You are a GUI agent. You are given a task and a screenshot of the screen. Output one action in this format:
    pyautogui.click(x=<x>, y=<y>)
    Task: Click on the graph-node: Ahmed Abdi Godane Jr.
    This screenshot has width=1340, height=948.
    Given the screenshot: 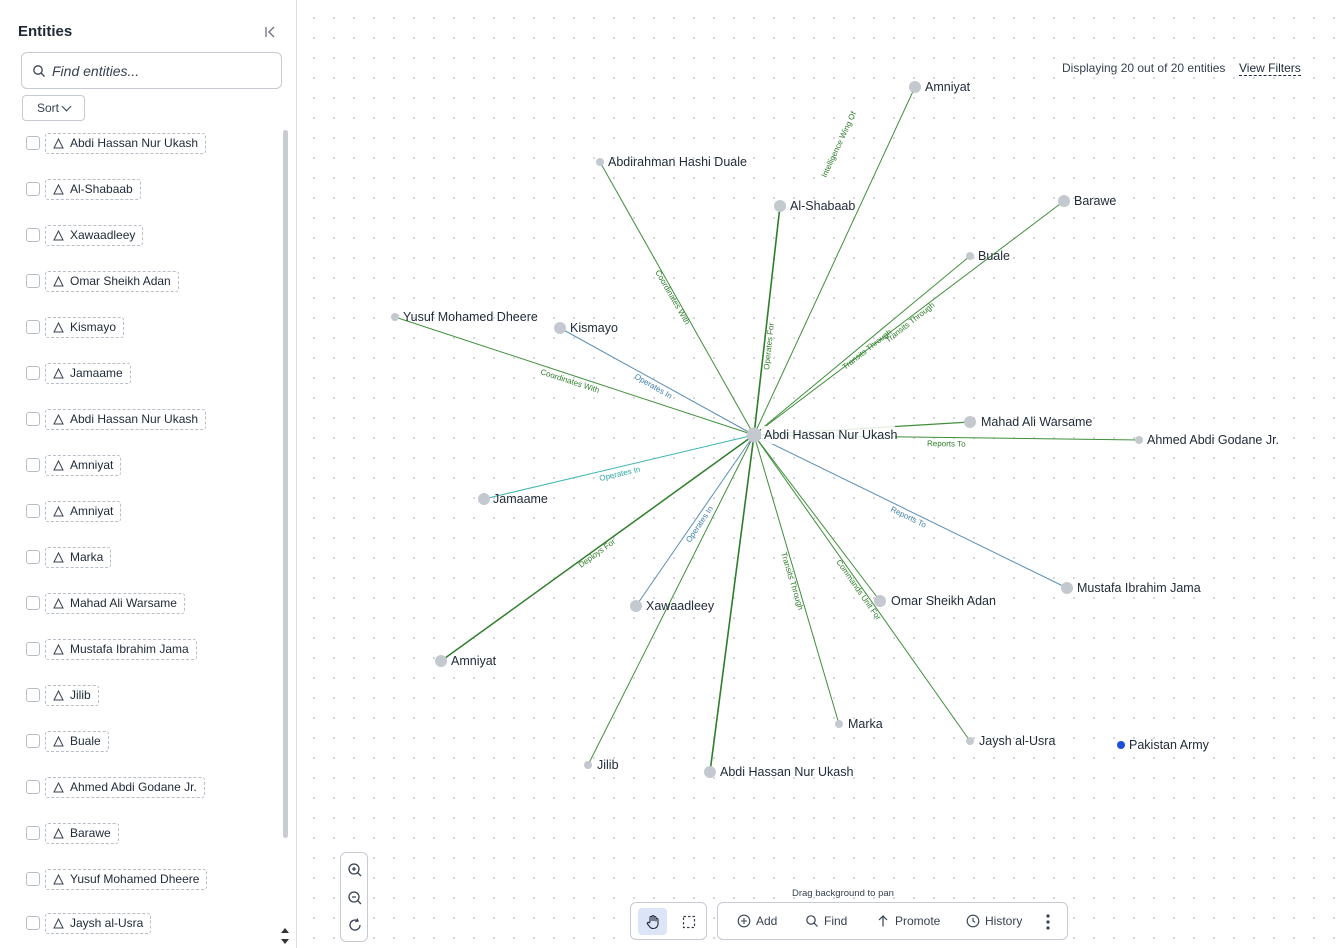 What is the action you would take?
    pyautogui.click(x=1207, y=440)
    